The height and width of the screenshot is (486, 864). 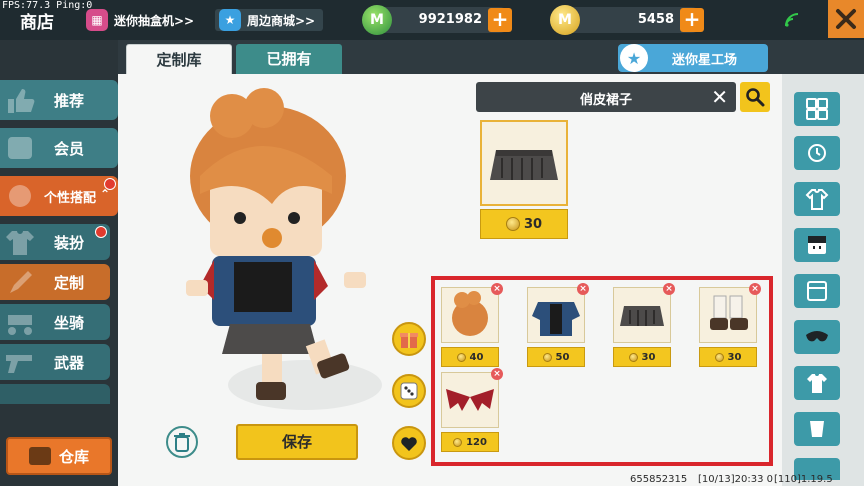 What do you see at coordinates (59, 196) in the screenshot?
I see `sidebar-item-style: 个性搭配 ⌃` at bounding box center [59, 196].